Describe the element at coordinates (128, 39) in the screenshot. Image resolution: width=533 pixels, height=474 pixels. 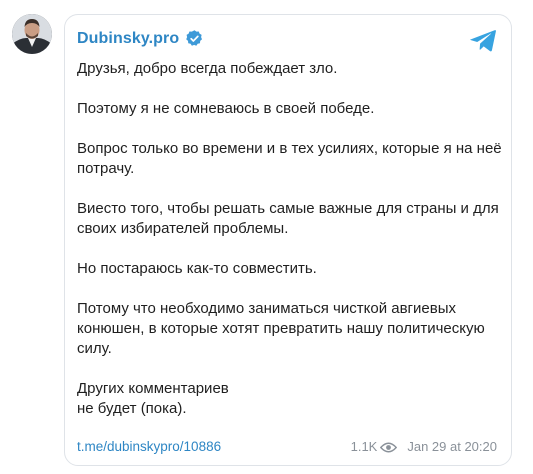
I see `channel-name: Dubinsky.pro` at that location.